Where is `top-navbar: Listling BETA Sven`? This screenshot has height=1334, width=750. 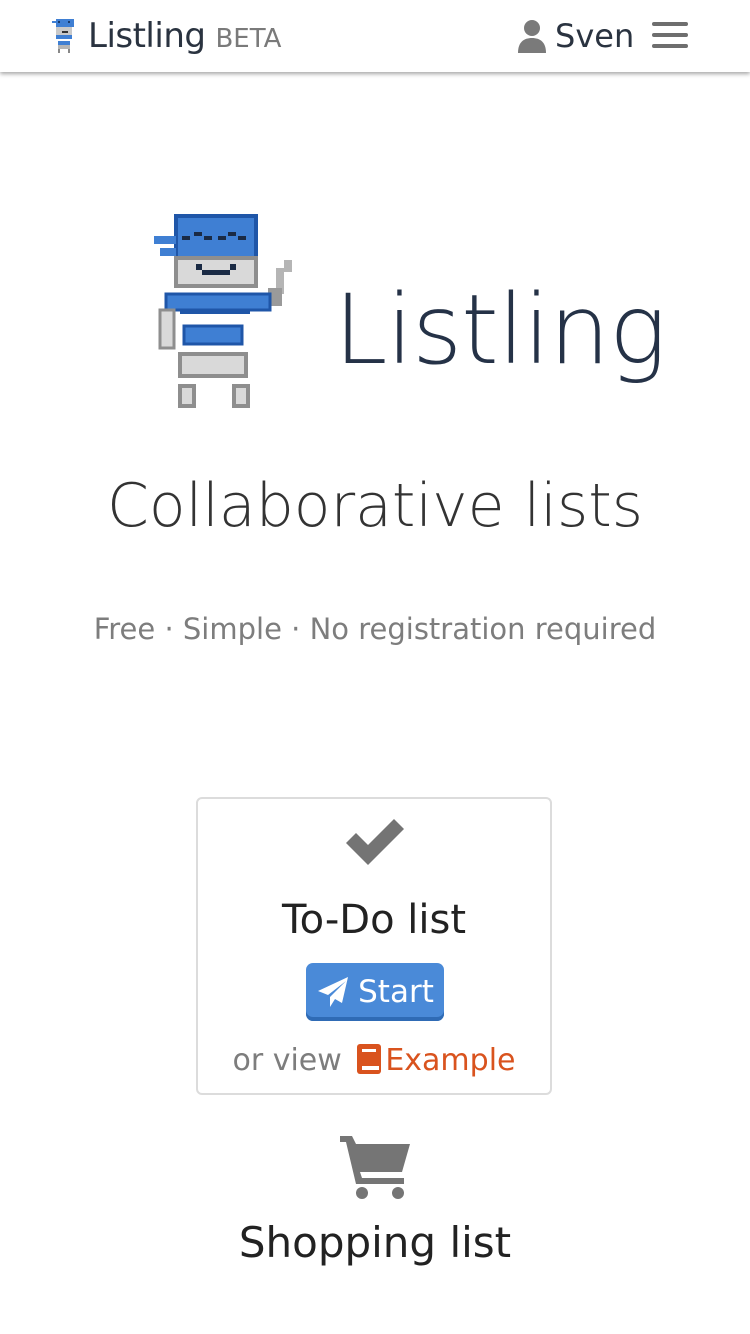
top-navbar: Listling BETA Sven is located at coordinates (375, 36).